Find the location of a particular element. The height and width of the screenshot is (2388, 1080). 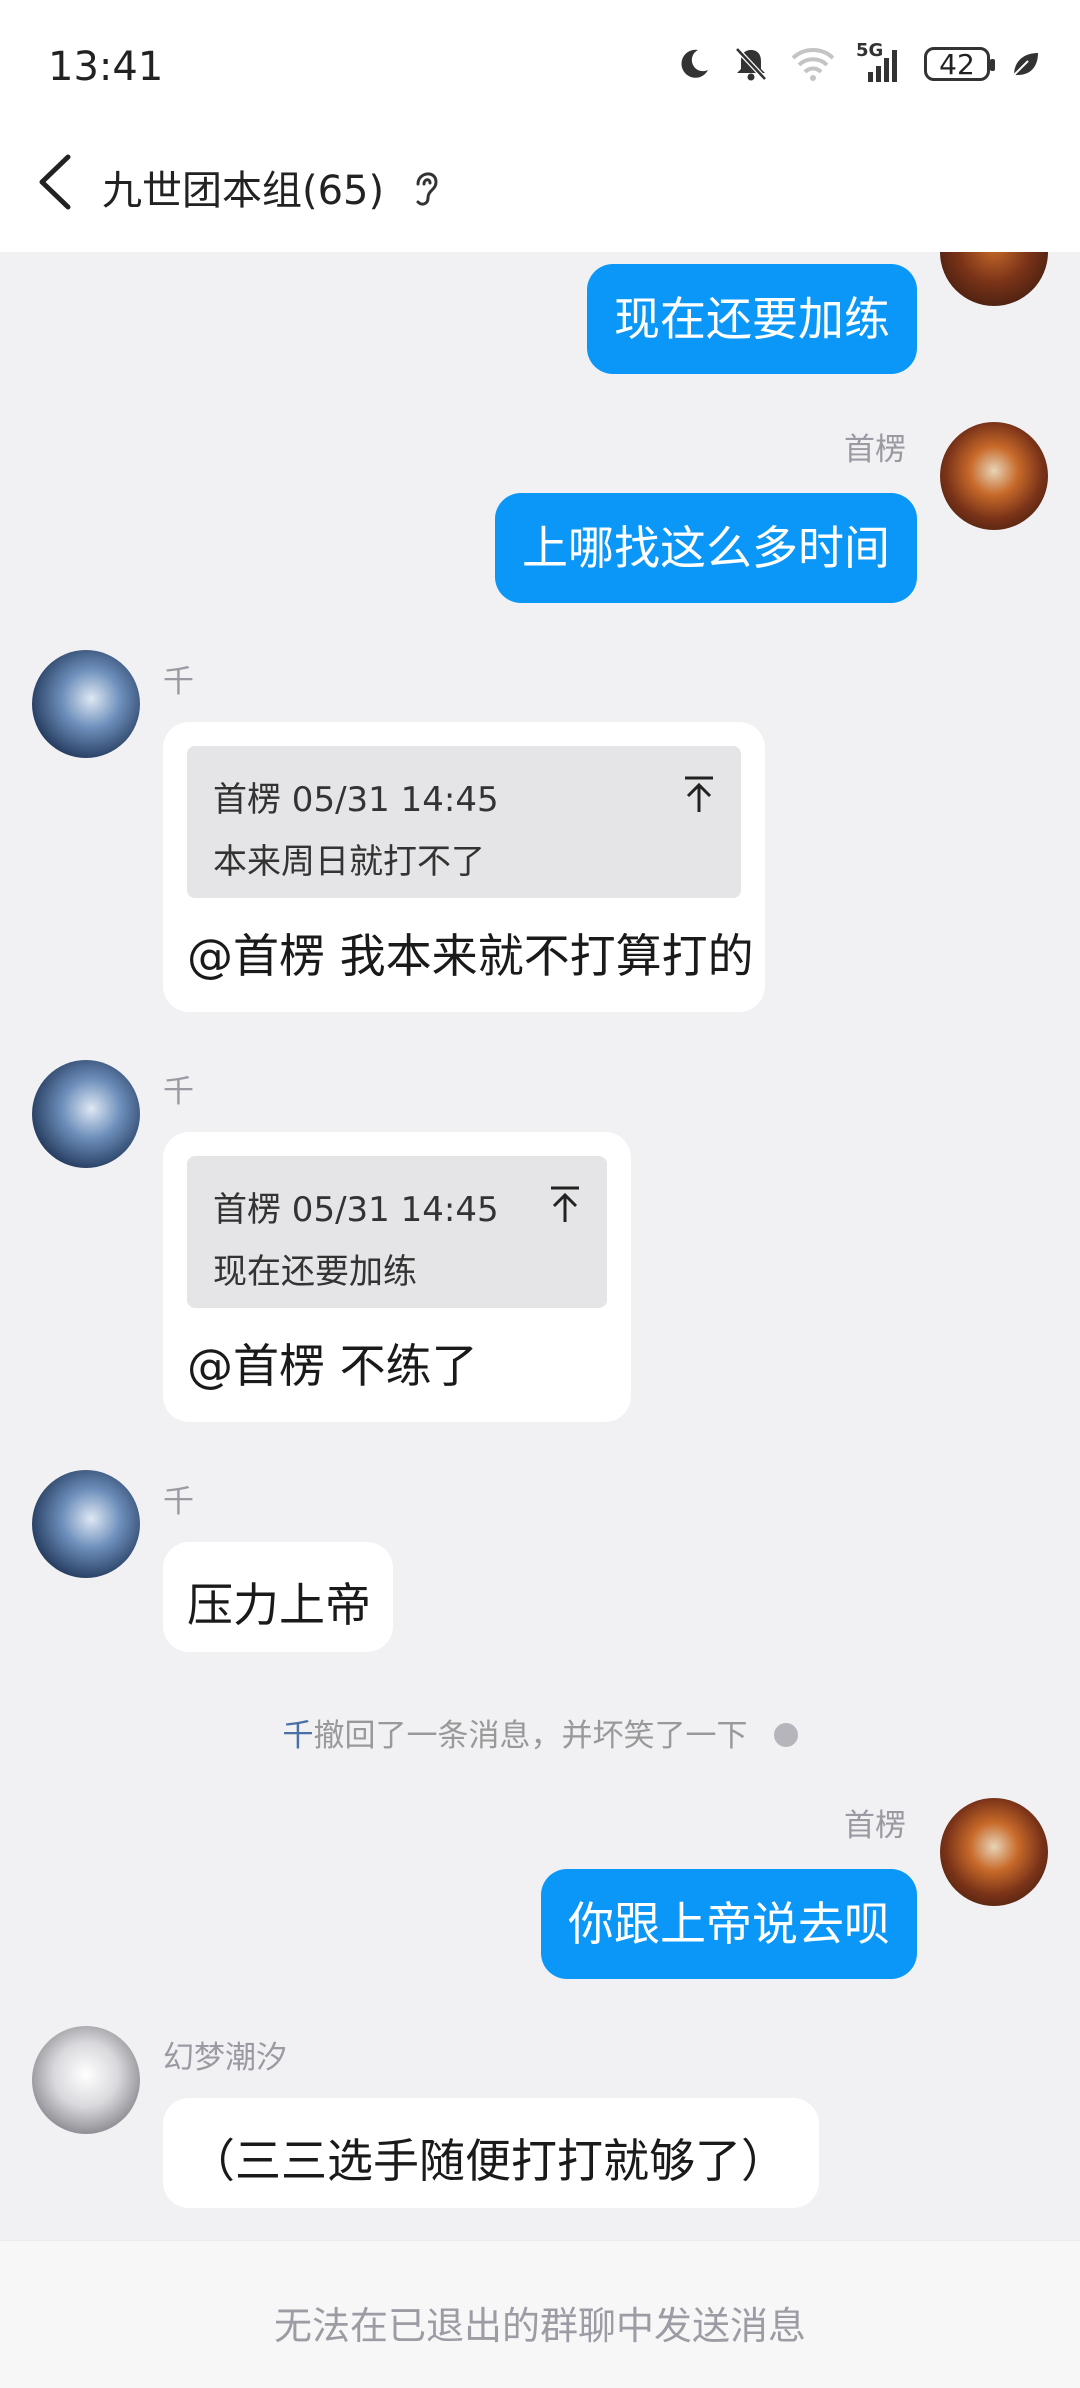

close-icon is located at coordinates (785, 1734).